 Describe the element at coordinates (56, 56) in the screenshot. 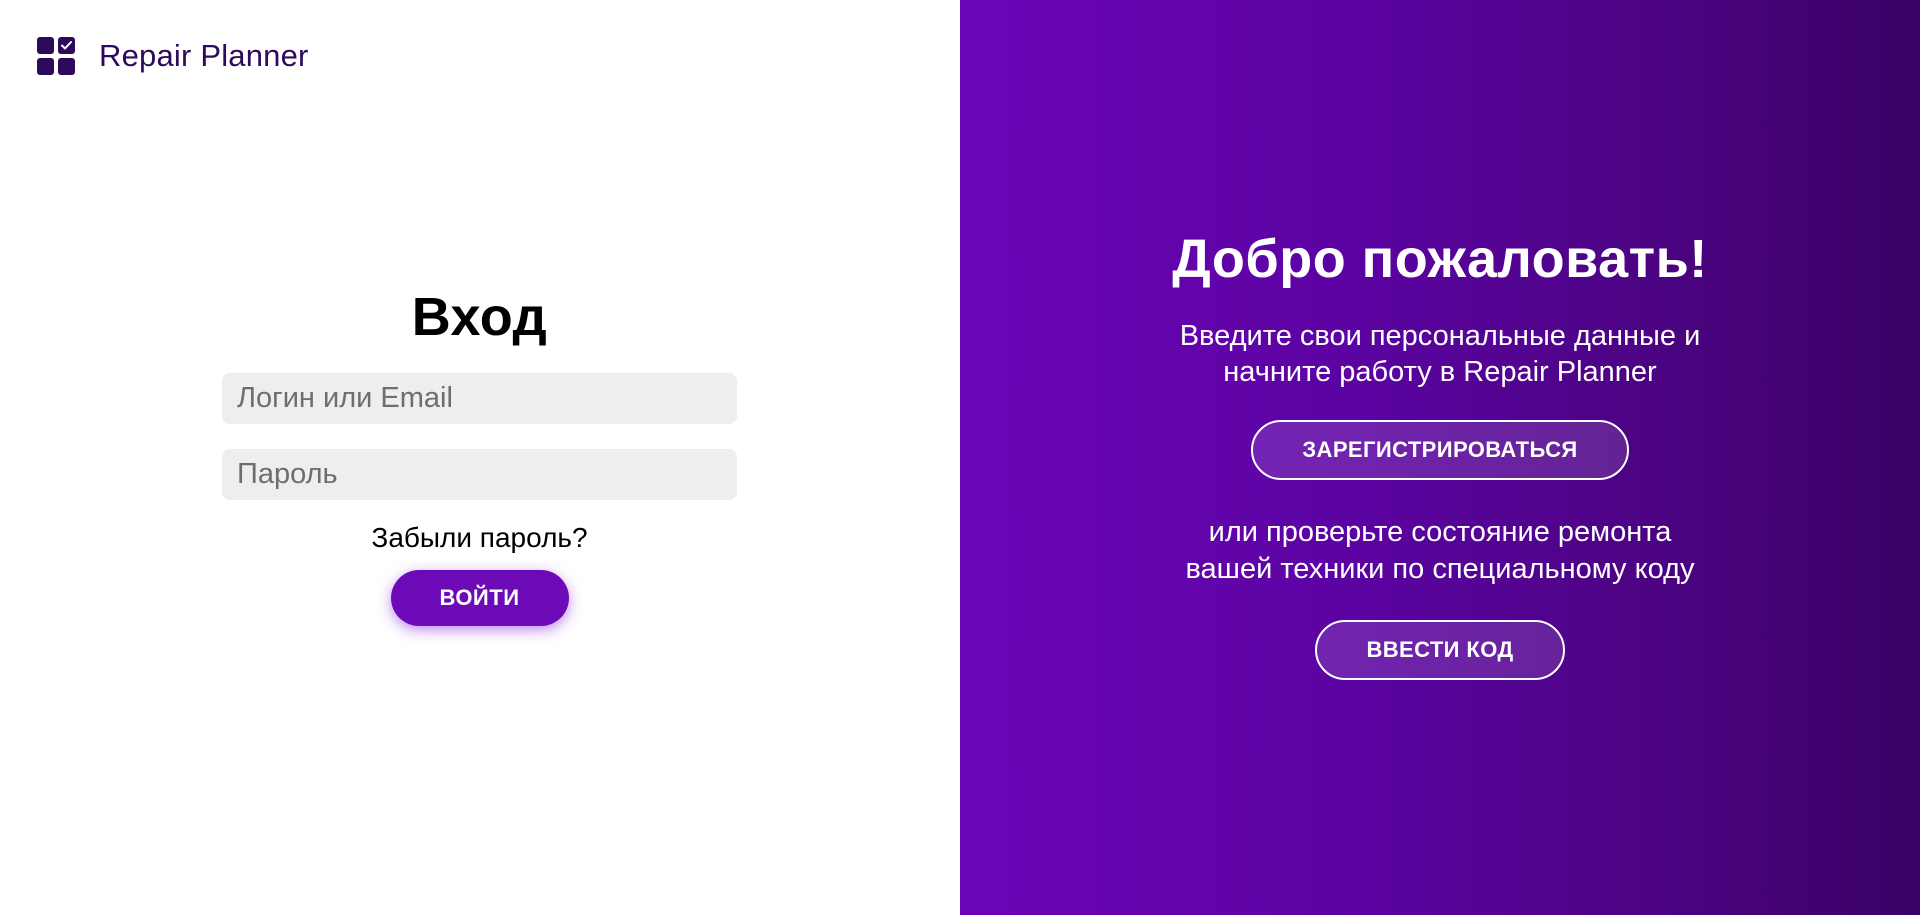

I see `dashboard-grid-check-icon` at that location.